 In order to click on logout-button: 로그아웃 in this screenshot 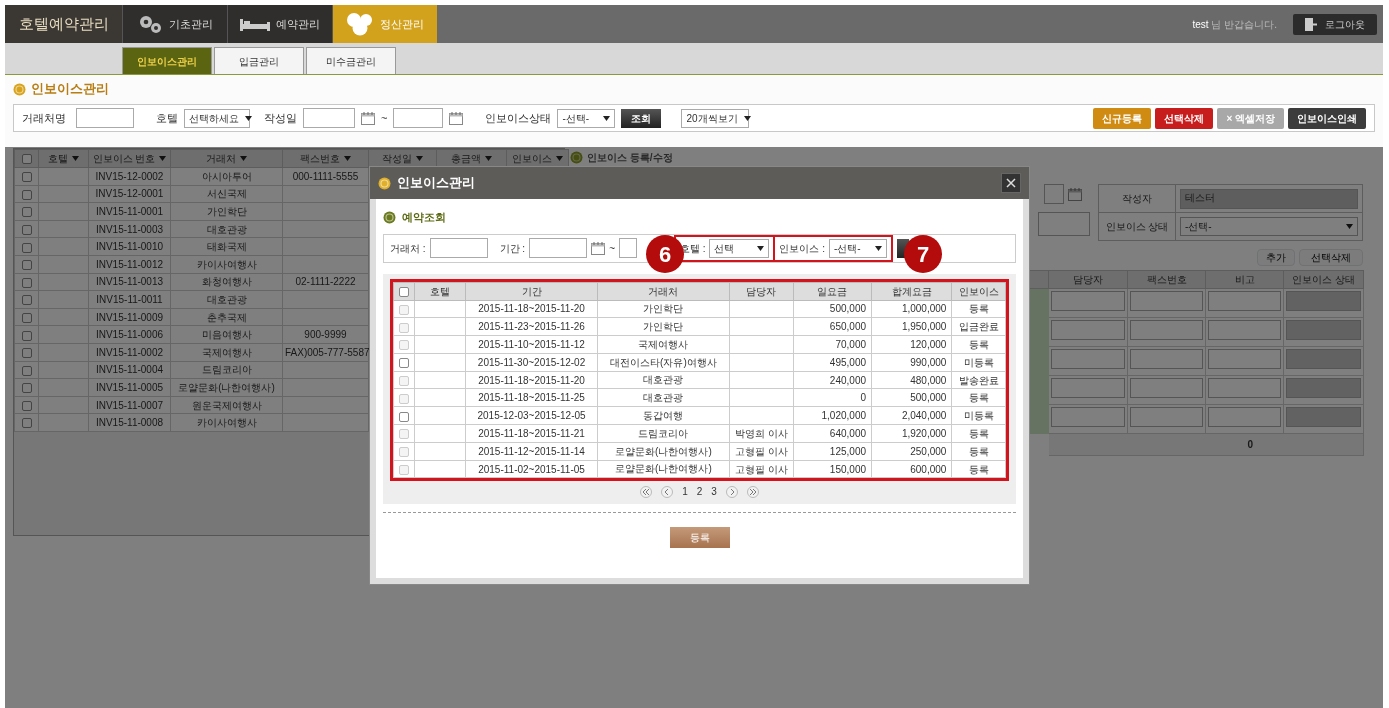, I will do `click(1335, 24)`.